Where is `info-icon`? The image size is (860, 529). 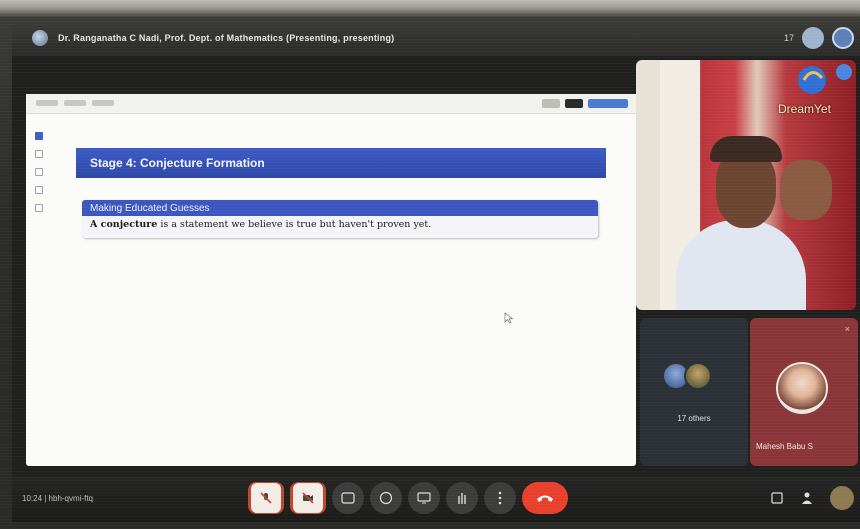 info-icon is located at coordinates (777, 498).